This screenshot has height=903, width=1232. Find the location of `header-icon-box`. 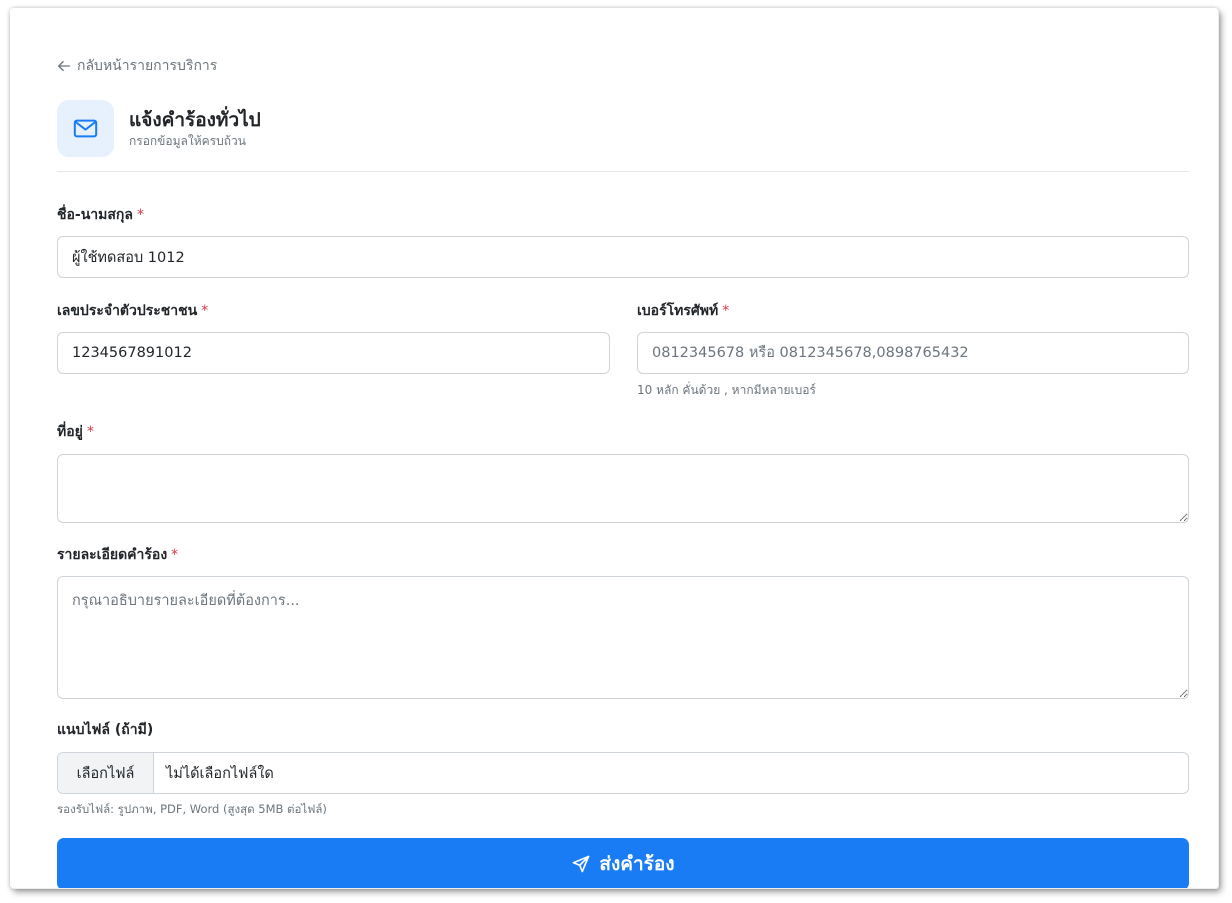

header-icon-box is located at coordinates (85, 128).